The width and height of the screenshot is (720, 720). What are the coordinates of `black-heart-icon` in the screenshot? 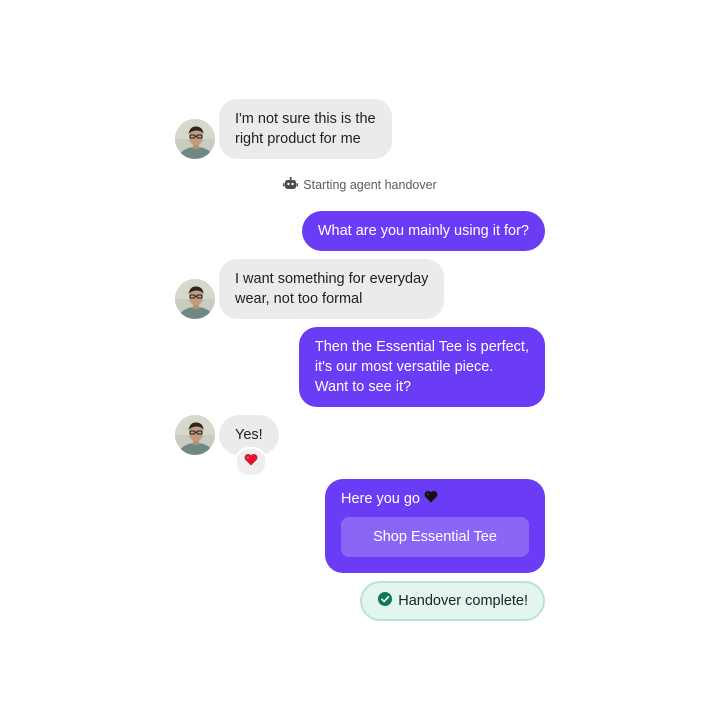 It's located at (431, 499).